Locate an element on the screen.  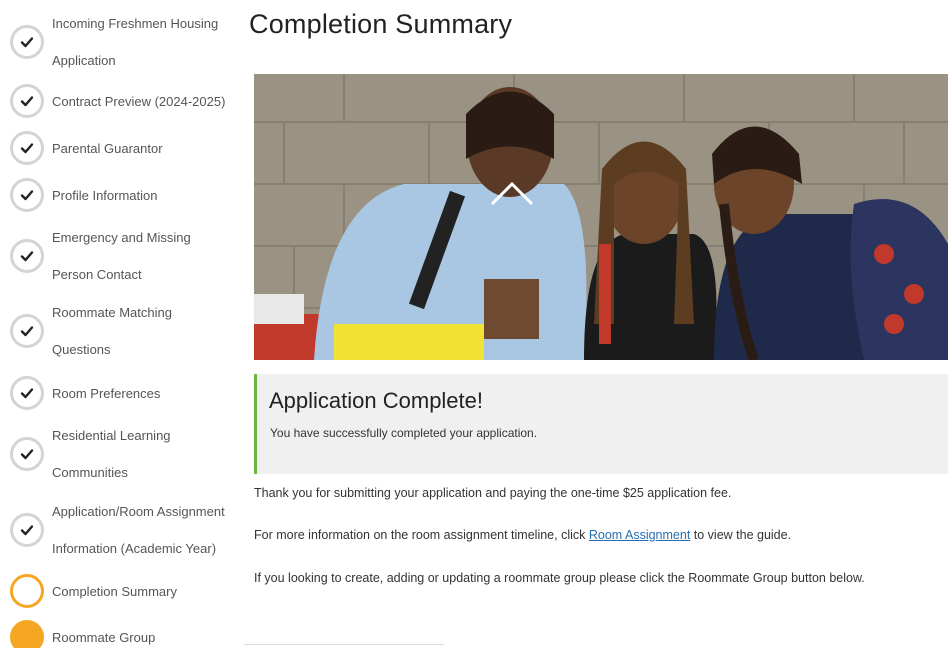
step-label-line2: Questions is located at coordinates (81, 349).